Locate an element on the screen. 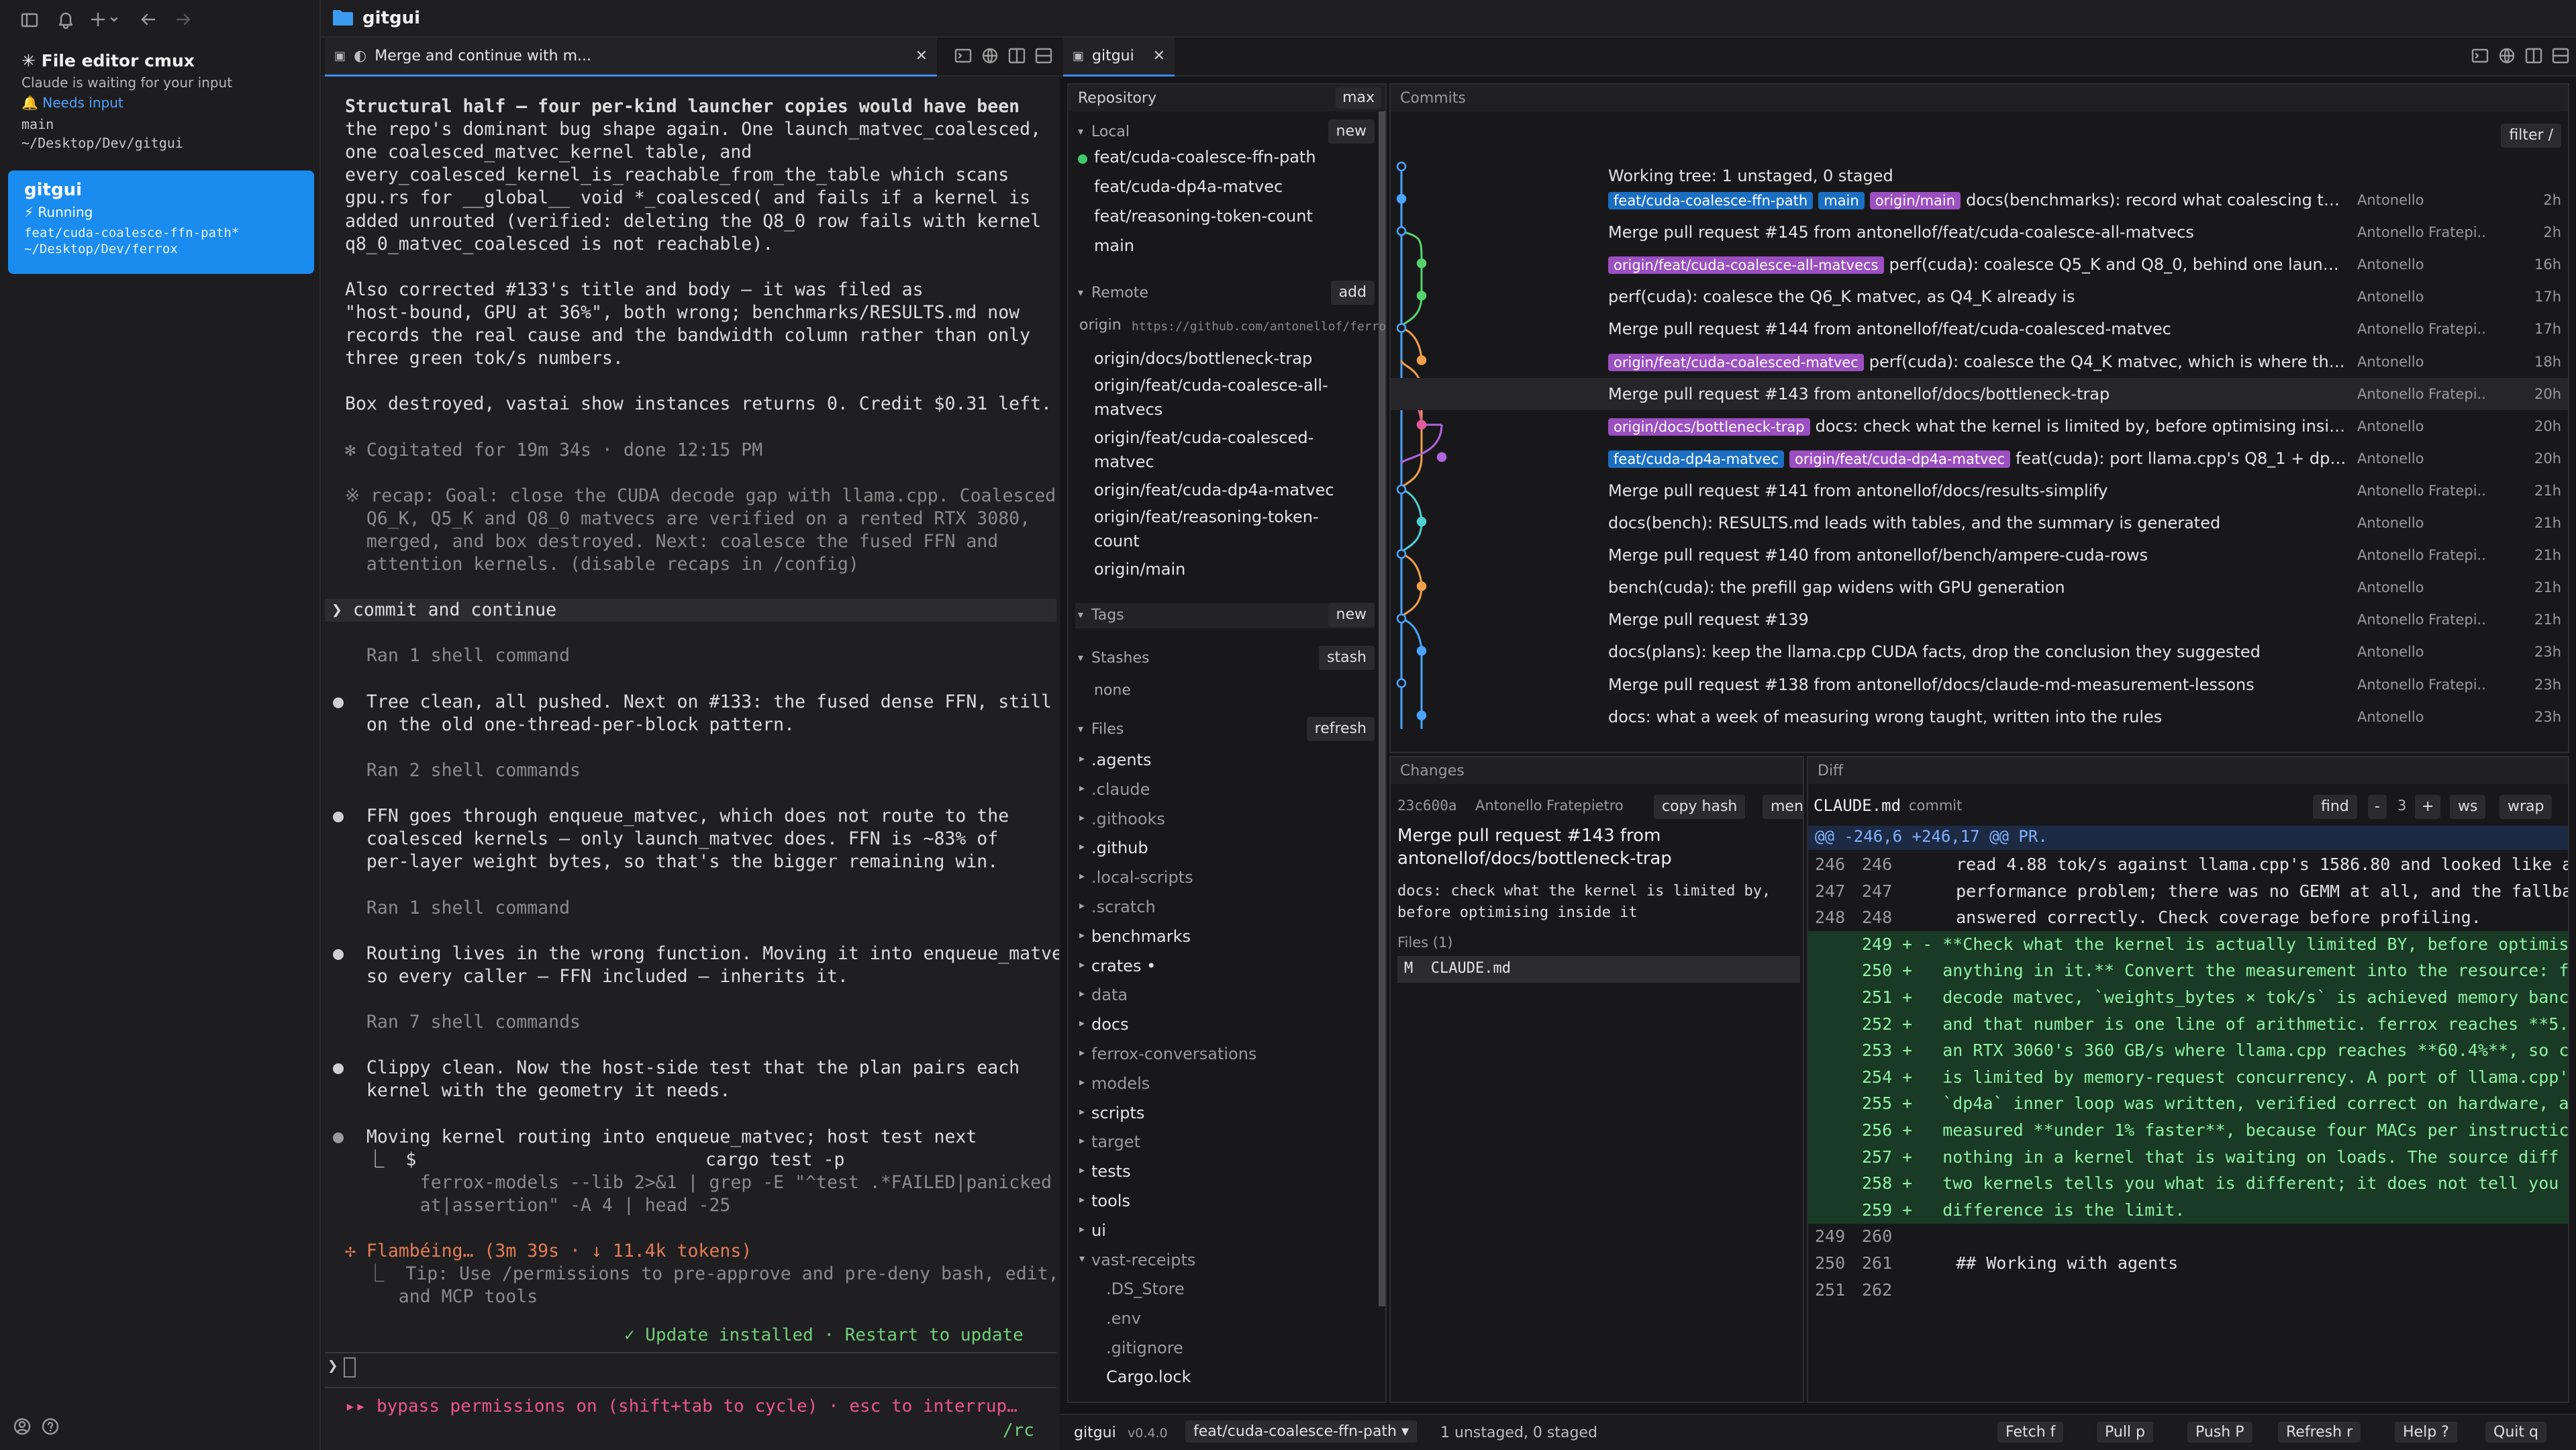 The width and height of the screenshot is (2576, 1450). whitespace-toggle-button: ws is located at coordinates (2468, 807).